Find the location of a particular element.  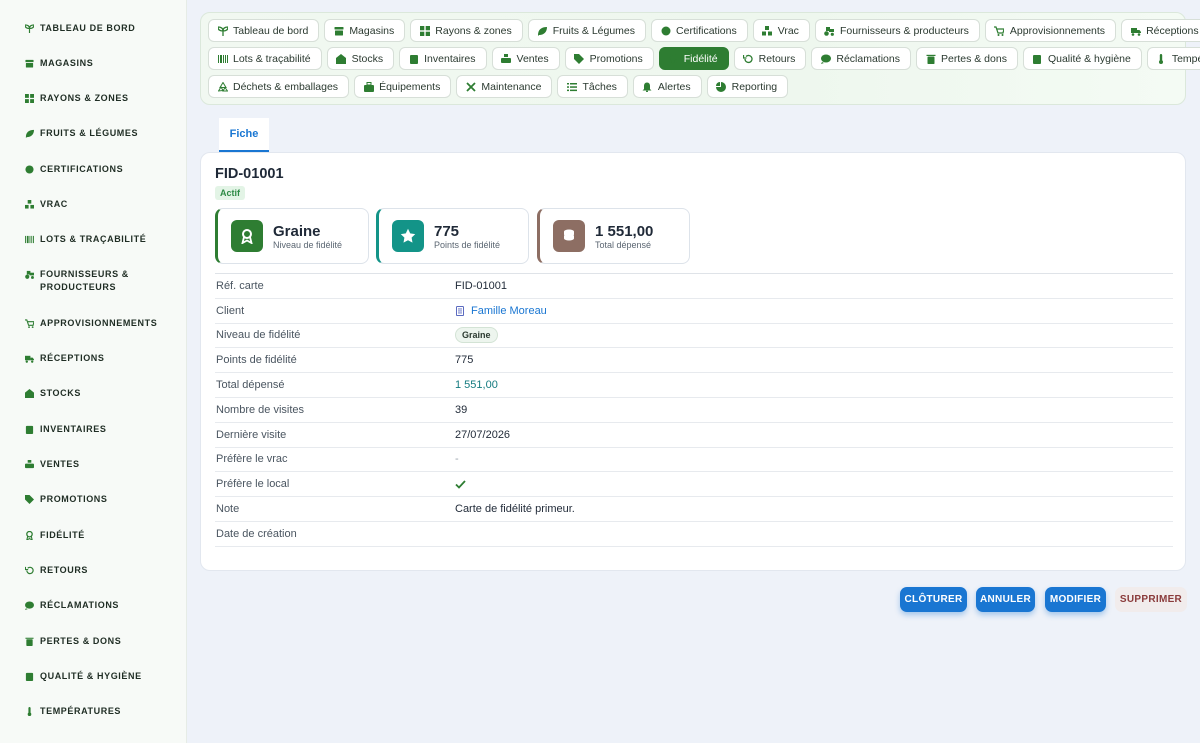

sidebar-item: Tableau de bord is located at coordinates (90, 28).